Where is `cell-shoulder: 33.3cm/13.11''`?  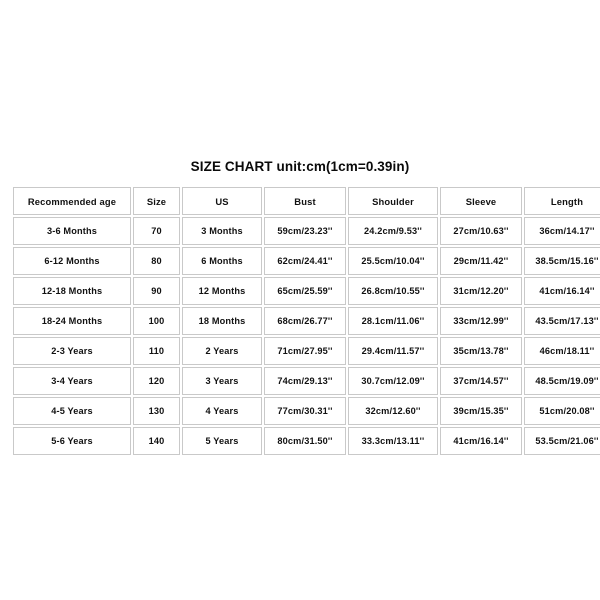
cell-shoulder: 33.3cm/13.11'' is located at coordinates (393, 441).